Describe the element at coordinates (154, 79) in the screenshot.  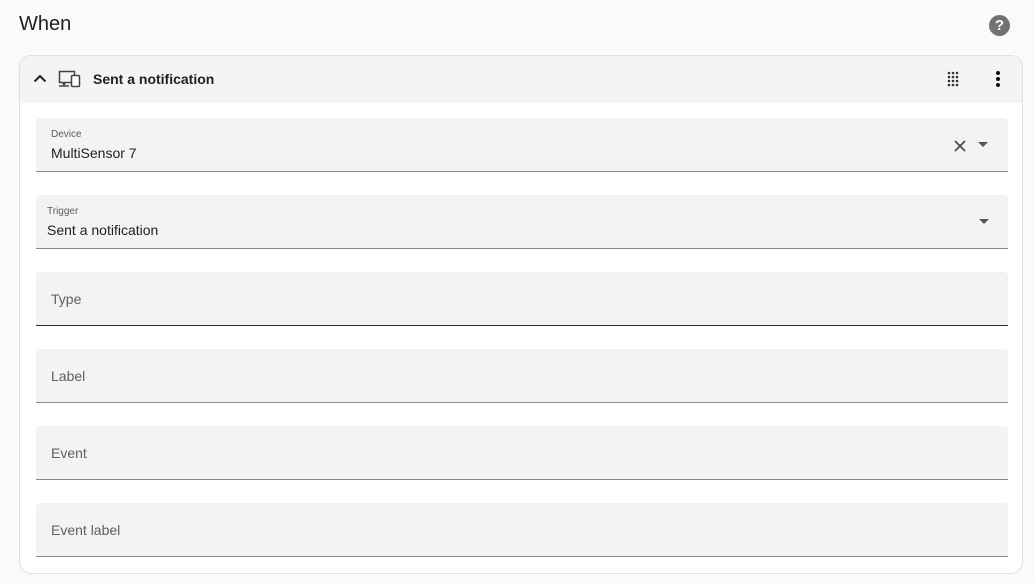
I see `trigger-card-title: Sent a notification` at that location.